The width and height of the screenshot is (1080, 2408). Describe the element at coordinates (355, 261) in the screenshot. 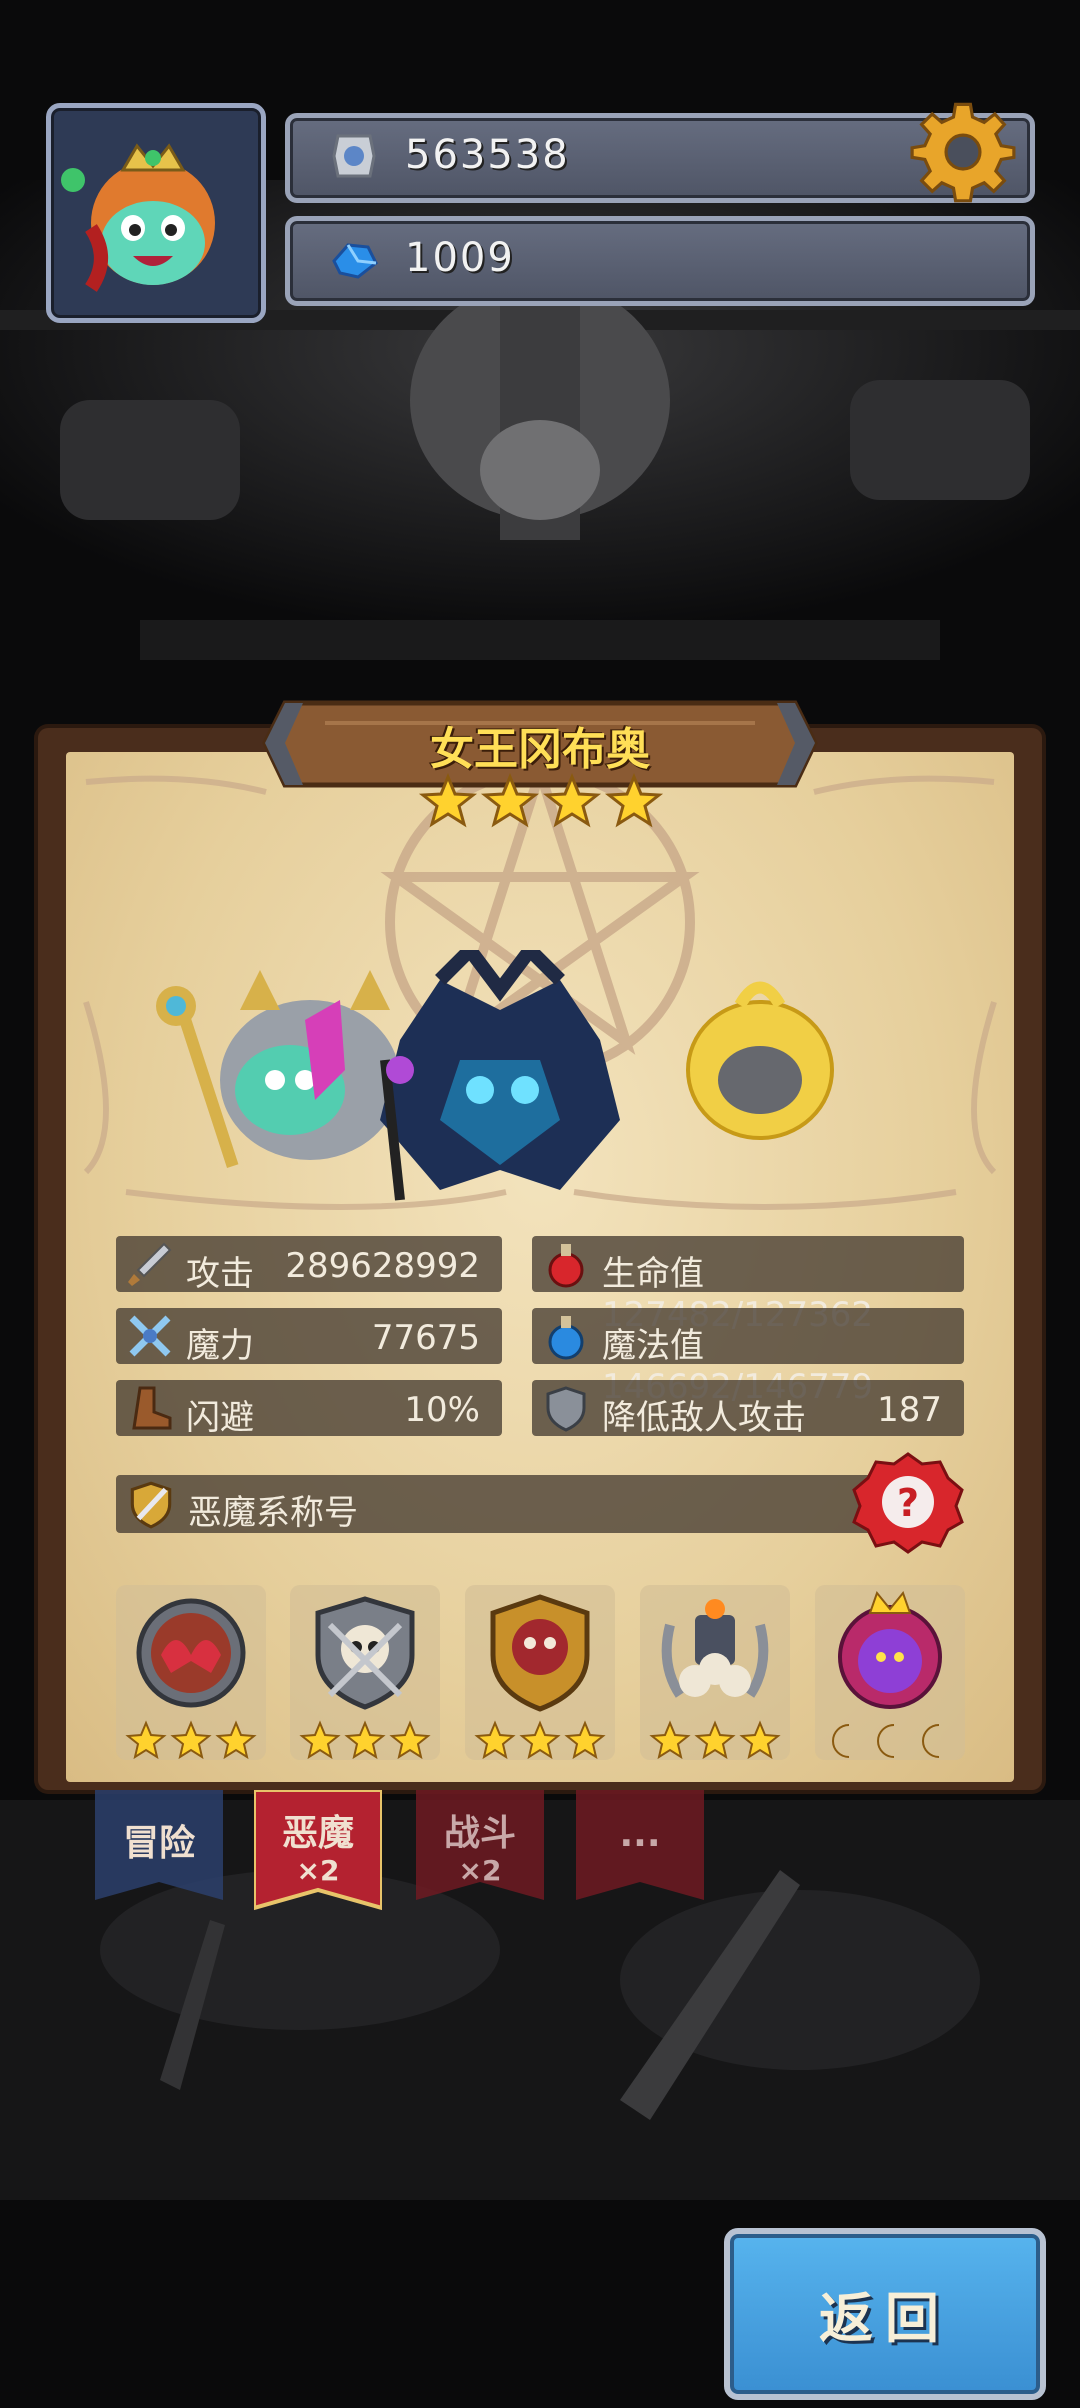

I see `blue-gem-icon` at that location.